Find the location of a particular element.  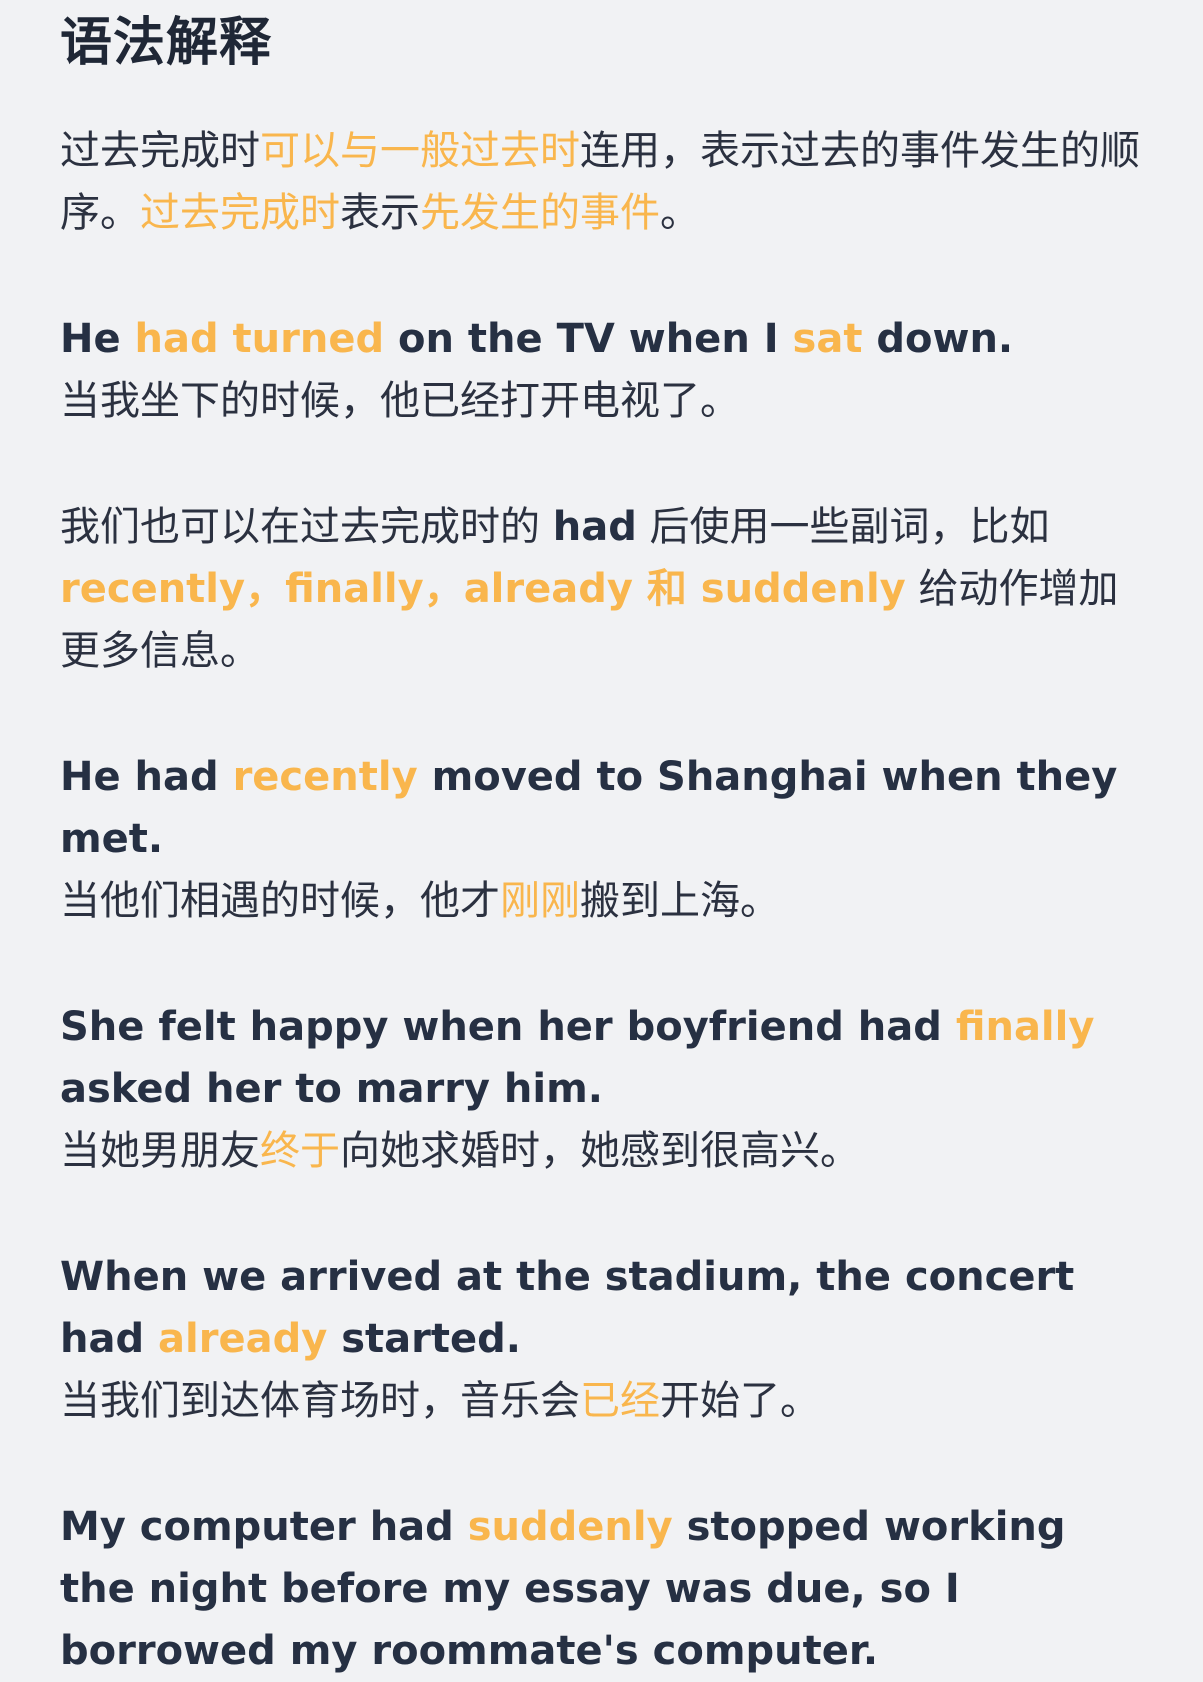

intro-text: 。 is located at coordinates (680, 213).